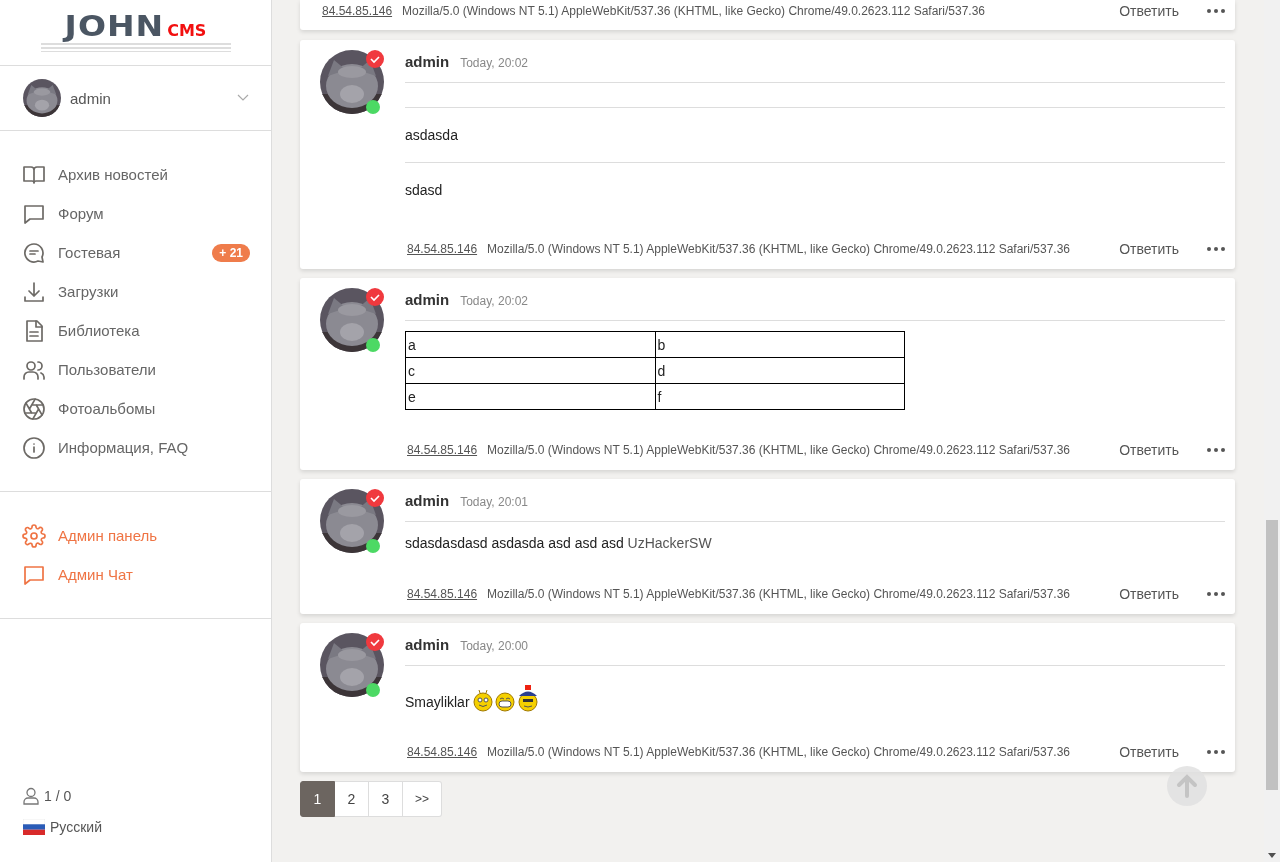  What do you see at coordinates (99, 330) in the screenshot?
I see `nav-label: Библиотека` at bounding box center [99, 330].